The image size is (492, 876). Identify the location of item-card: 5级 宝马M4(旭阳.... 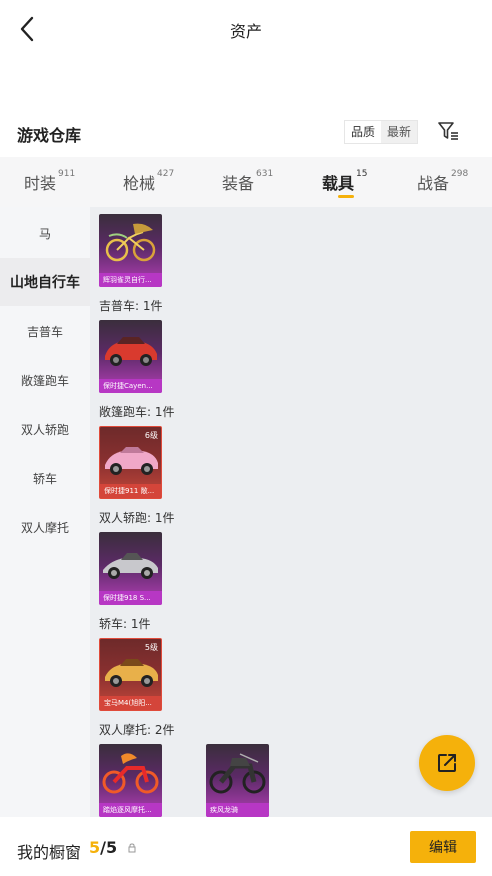
(130, 674).